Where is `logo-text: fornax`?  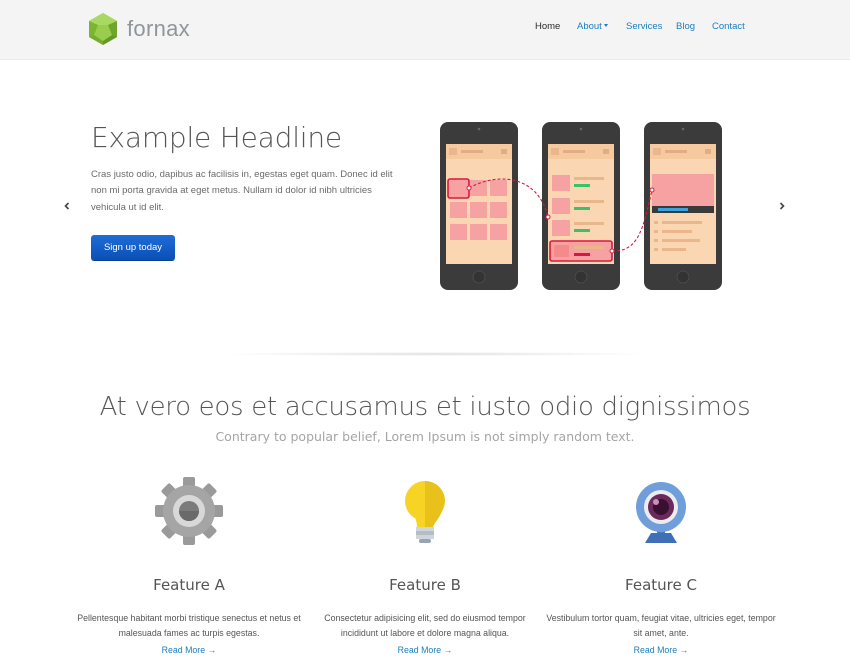
logo-text: fornax is located at coordinates (158, 28).